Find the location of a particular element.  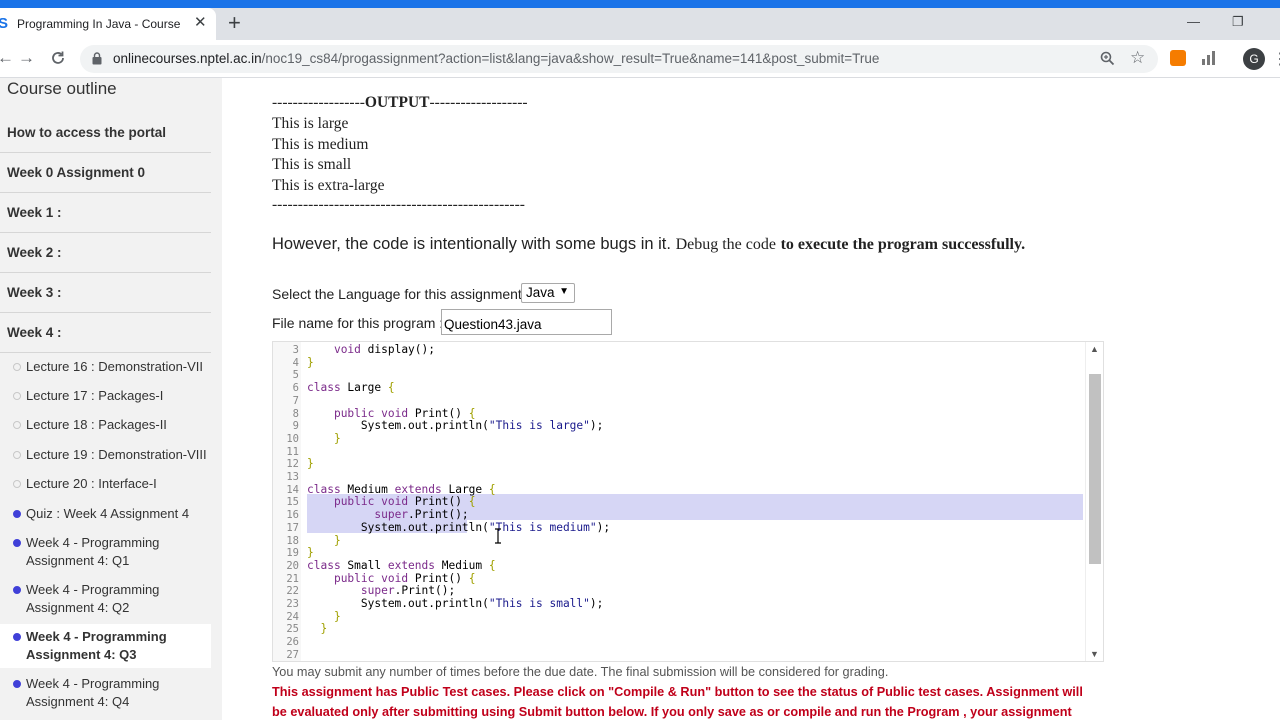

line-number: 13 is located at coordinates (292, 477).